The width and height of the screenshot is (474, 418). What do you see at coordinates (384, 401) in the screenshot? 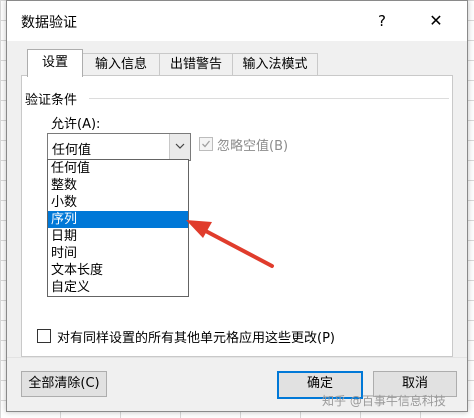
I see `watermark-text: 知乎 @百事牛信息科技` at bounding box center [384, 401].